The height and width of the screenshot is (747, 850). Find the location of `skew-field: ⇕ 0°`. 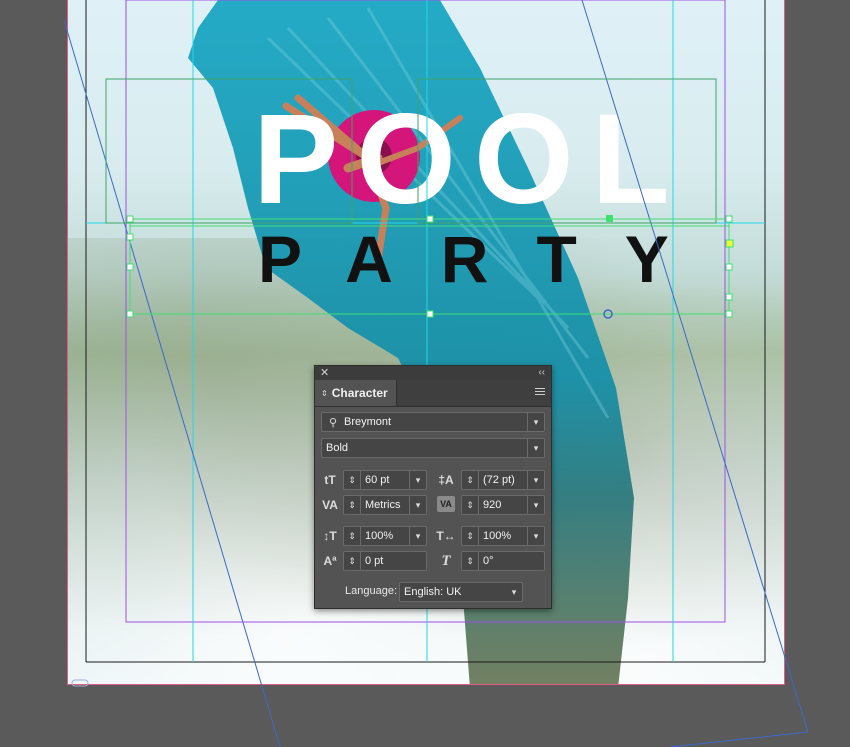

skew-field: ⇕ 0° is located at coordinates (503, 561).